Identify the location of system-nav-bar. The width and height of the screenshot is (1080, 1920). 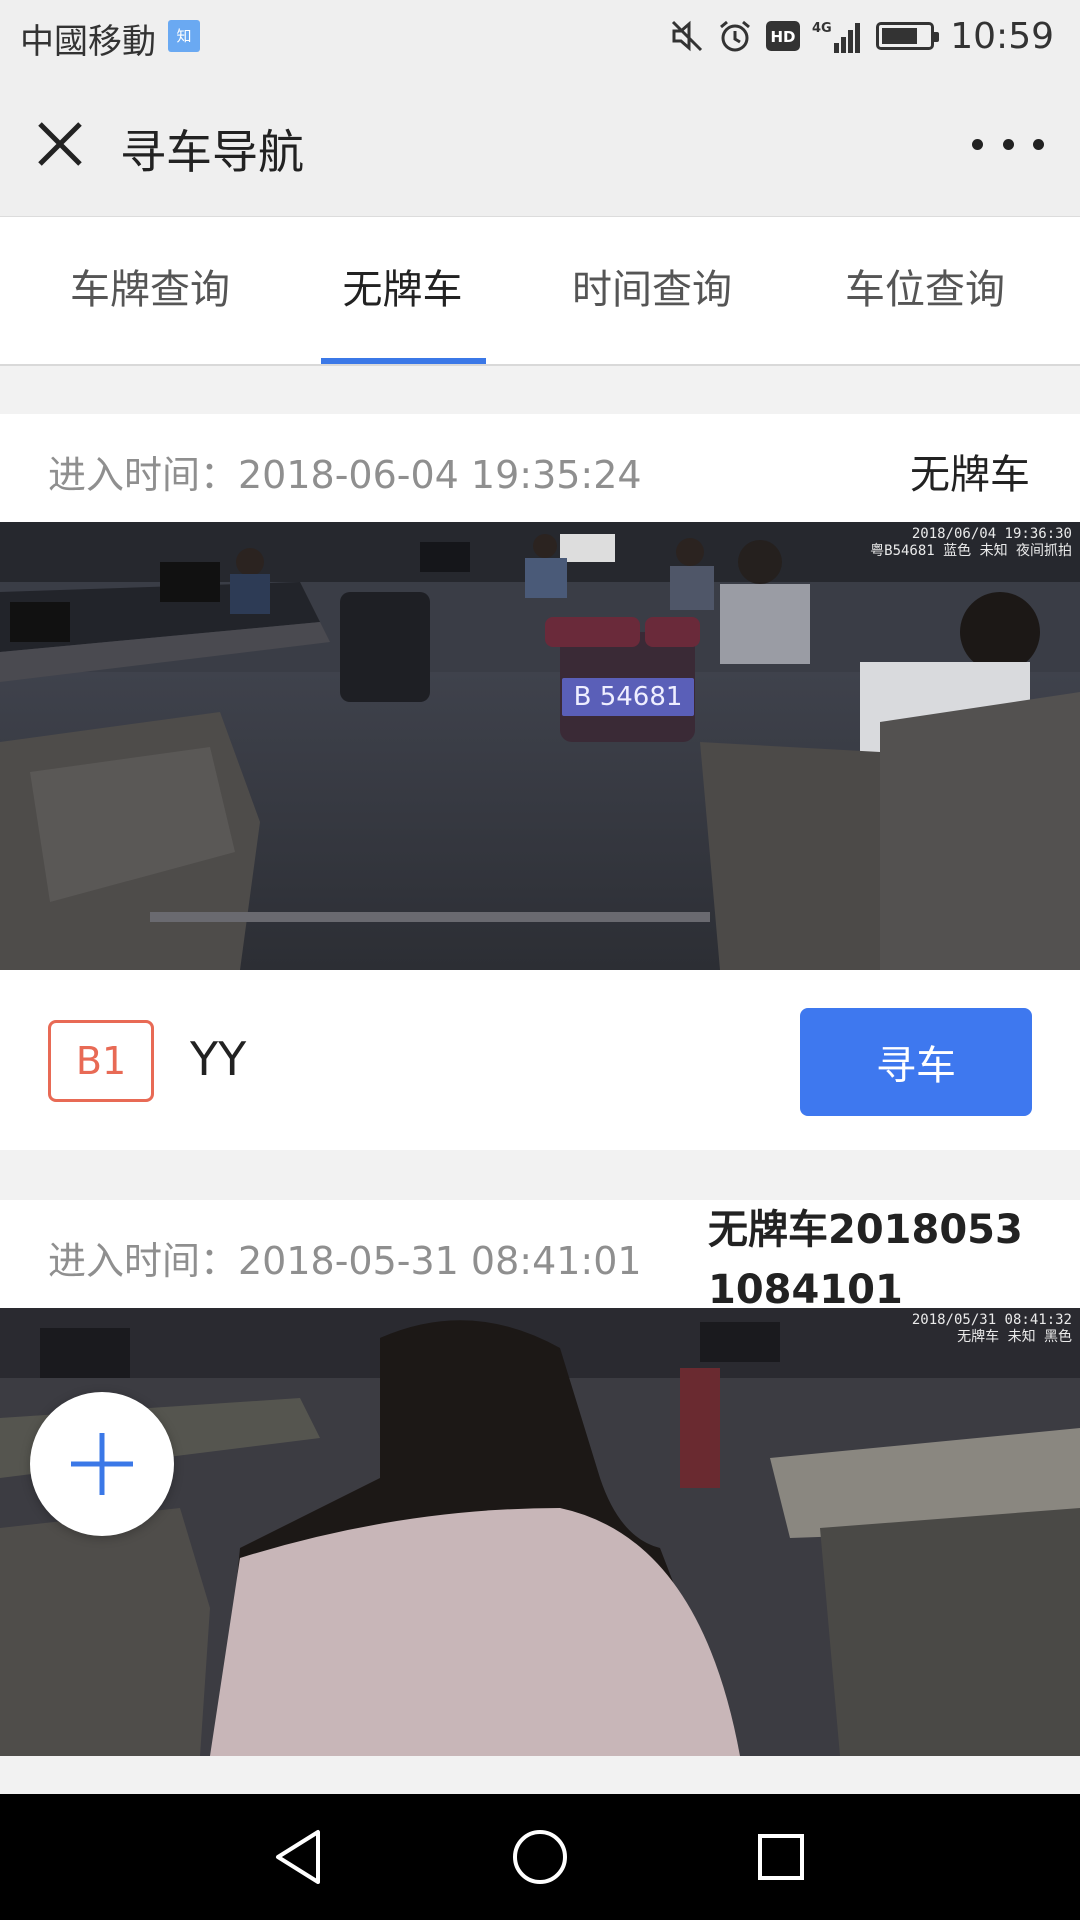
(540, 1857).